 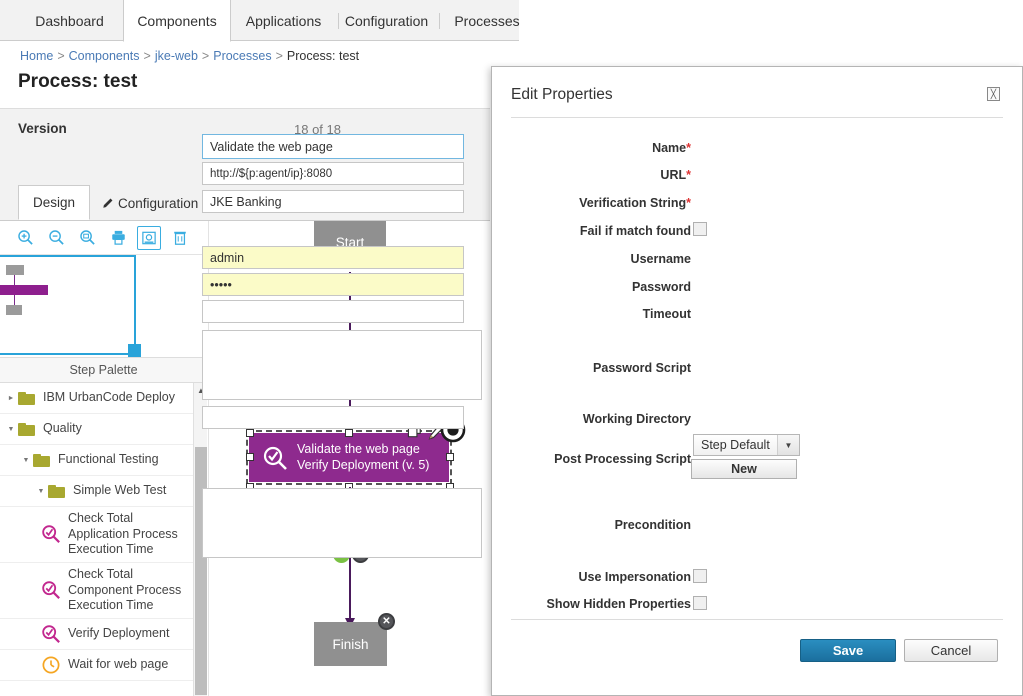 I want to click on timeout-input, so click(x=333, y=311).